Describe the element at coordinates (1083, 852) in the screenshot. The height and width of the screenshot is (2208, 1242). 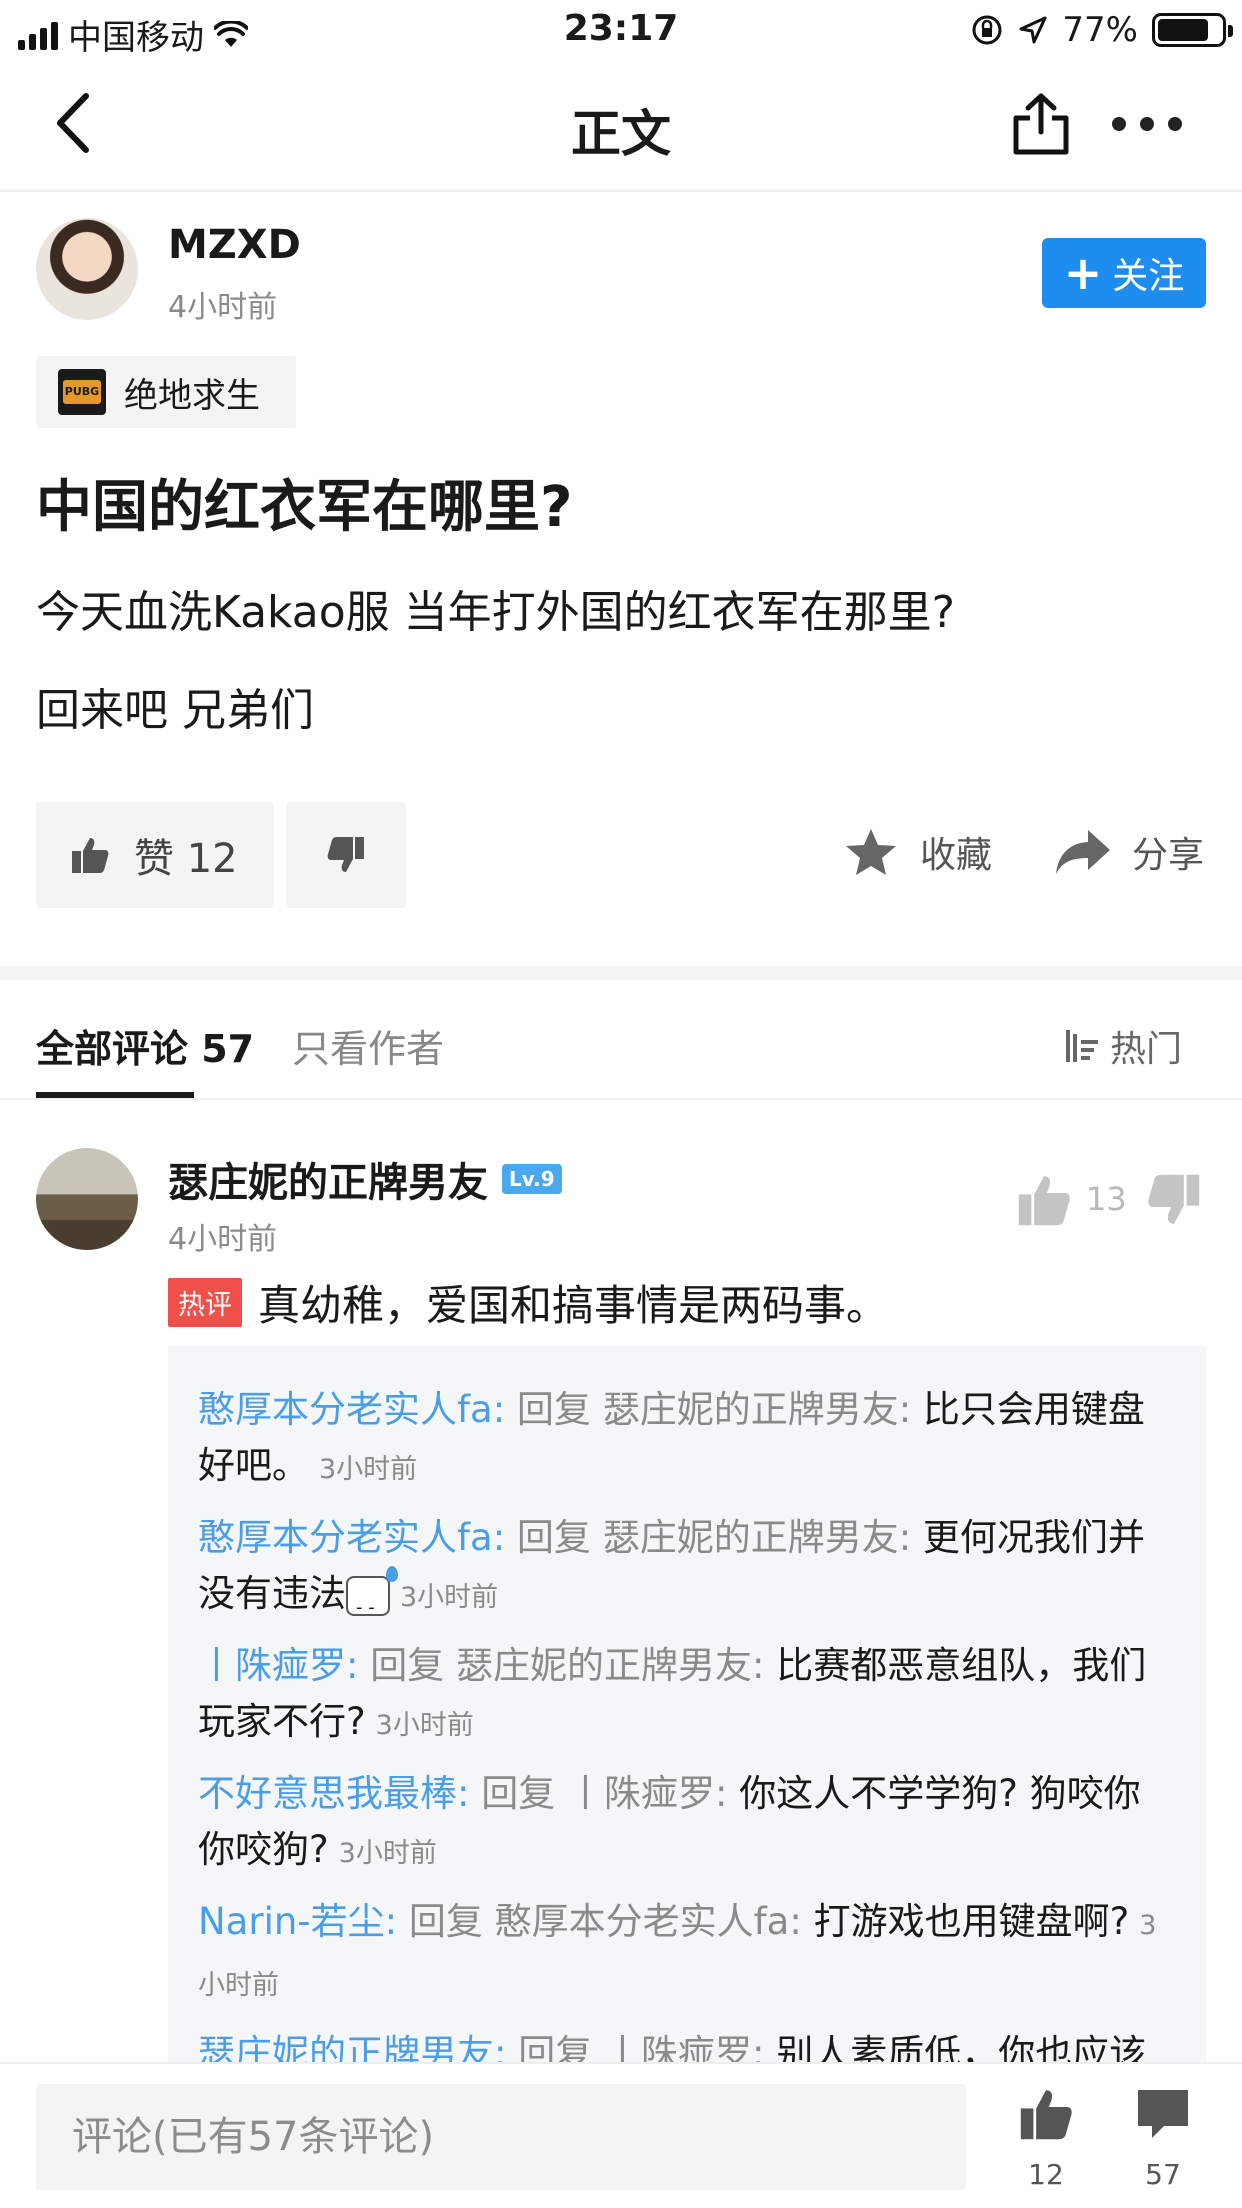
I see `forward-arrow-icon` at that location.